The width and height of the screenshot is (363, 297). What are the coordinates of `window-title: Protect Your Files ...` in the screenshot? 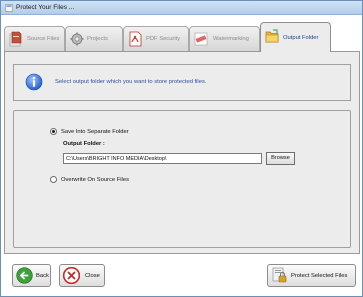 It's located at (45, 7).